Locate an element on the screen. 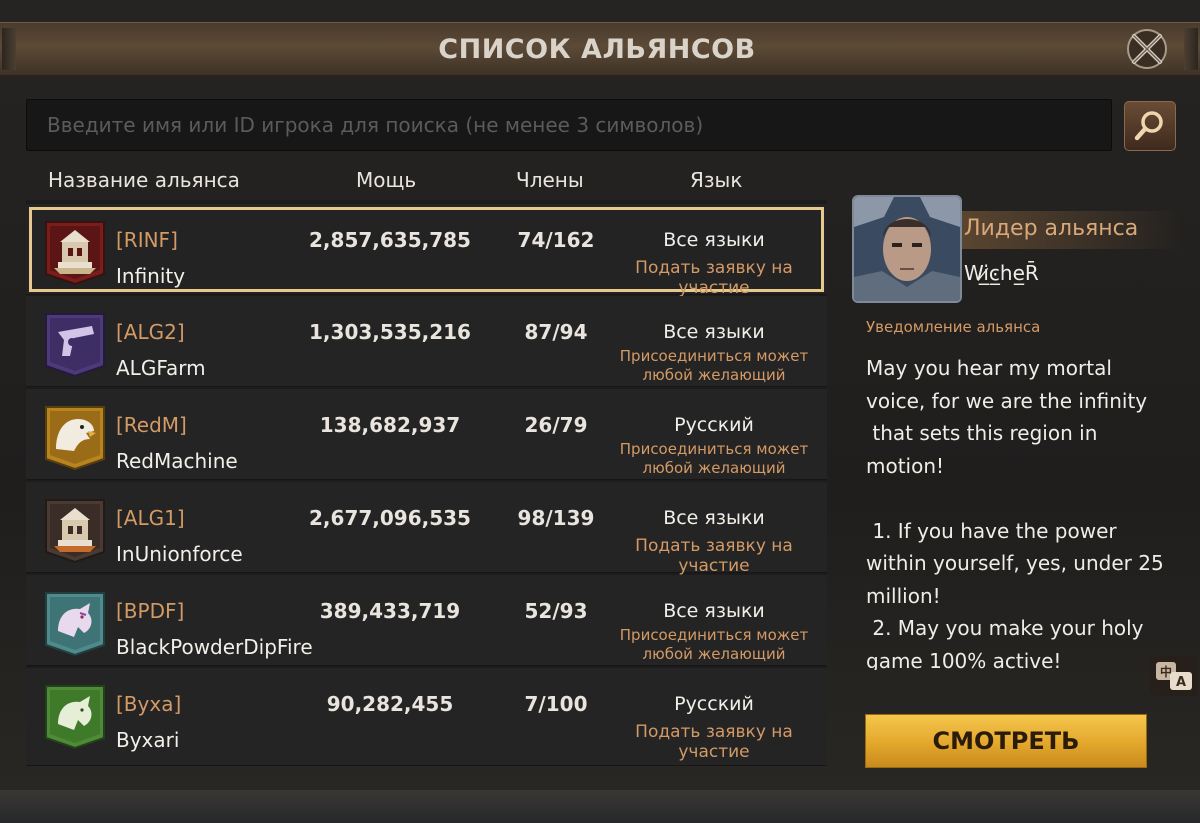 This screenshot has height=823, width=1200. close-icon is located at coordinates (1147, 49).